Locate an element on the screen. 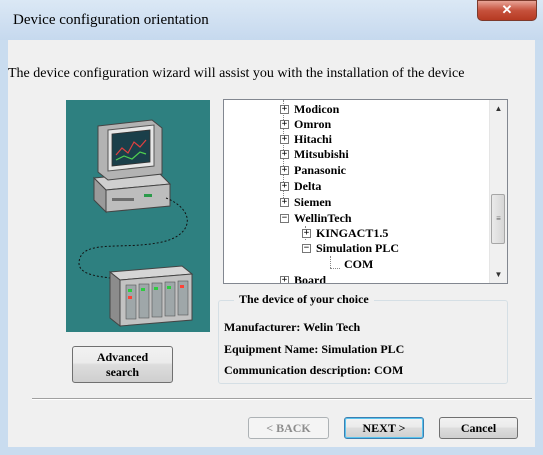  computer-plc-icon is located at coordinates (136, 223).